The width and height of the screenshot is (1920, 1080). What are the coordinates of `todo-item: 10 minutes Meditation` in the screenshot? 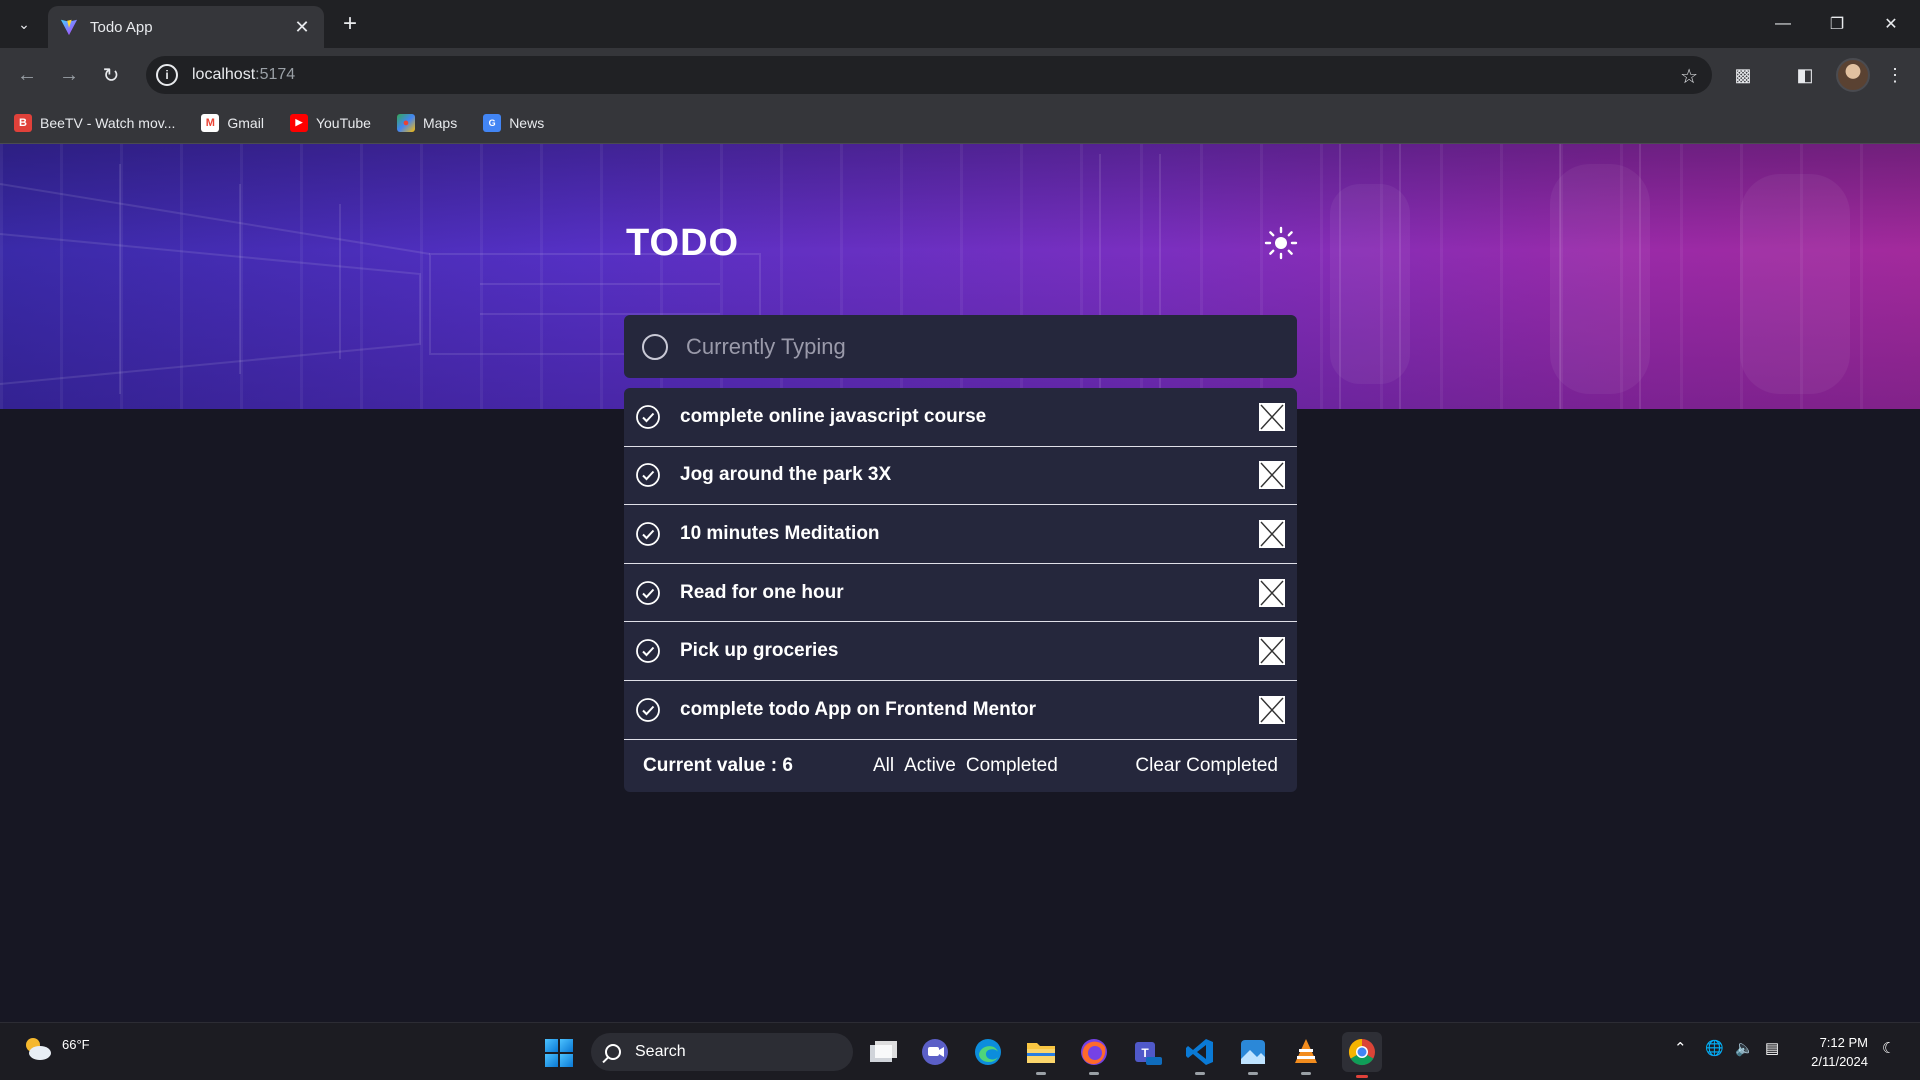 It's located at (960, 534).